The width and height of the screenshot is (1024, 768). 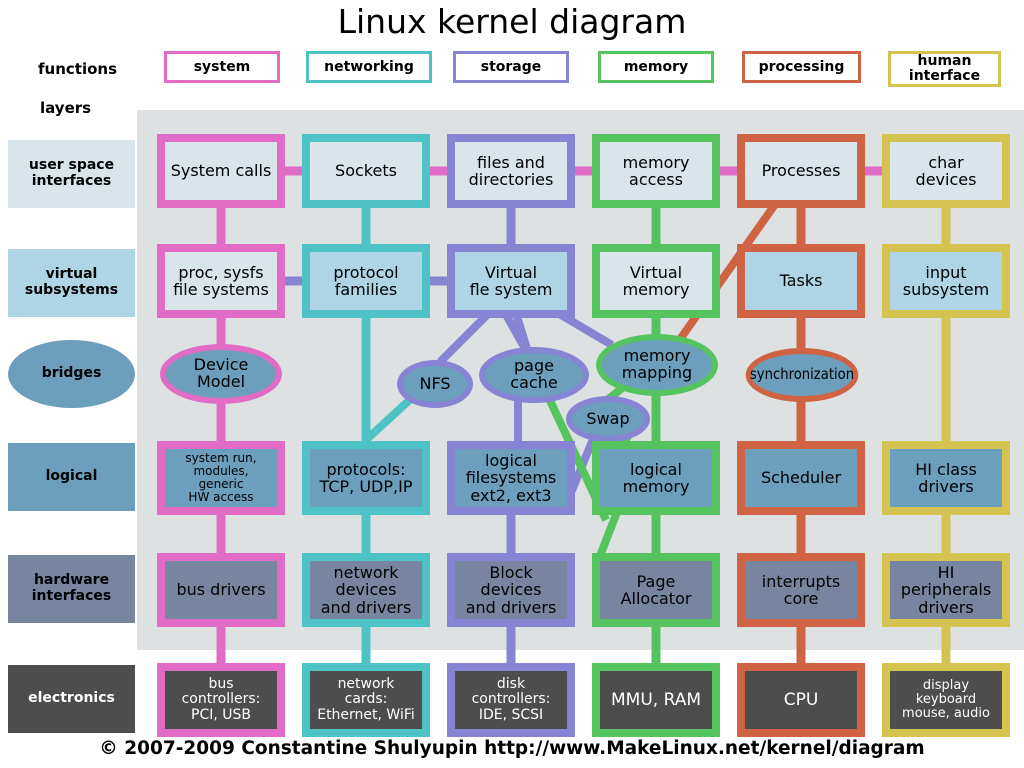 I want to click on node-system-run-modules: system run, modules, generic HW access, so click(x=221, y=478).